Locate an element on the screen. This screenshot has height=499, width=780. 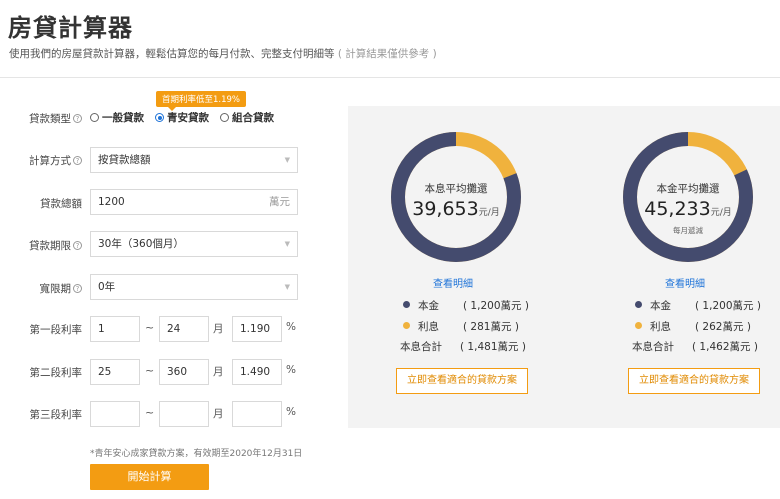
rate-stage-3-from-input is located at coordinates (115, 414).